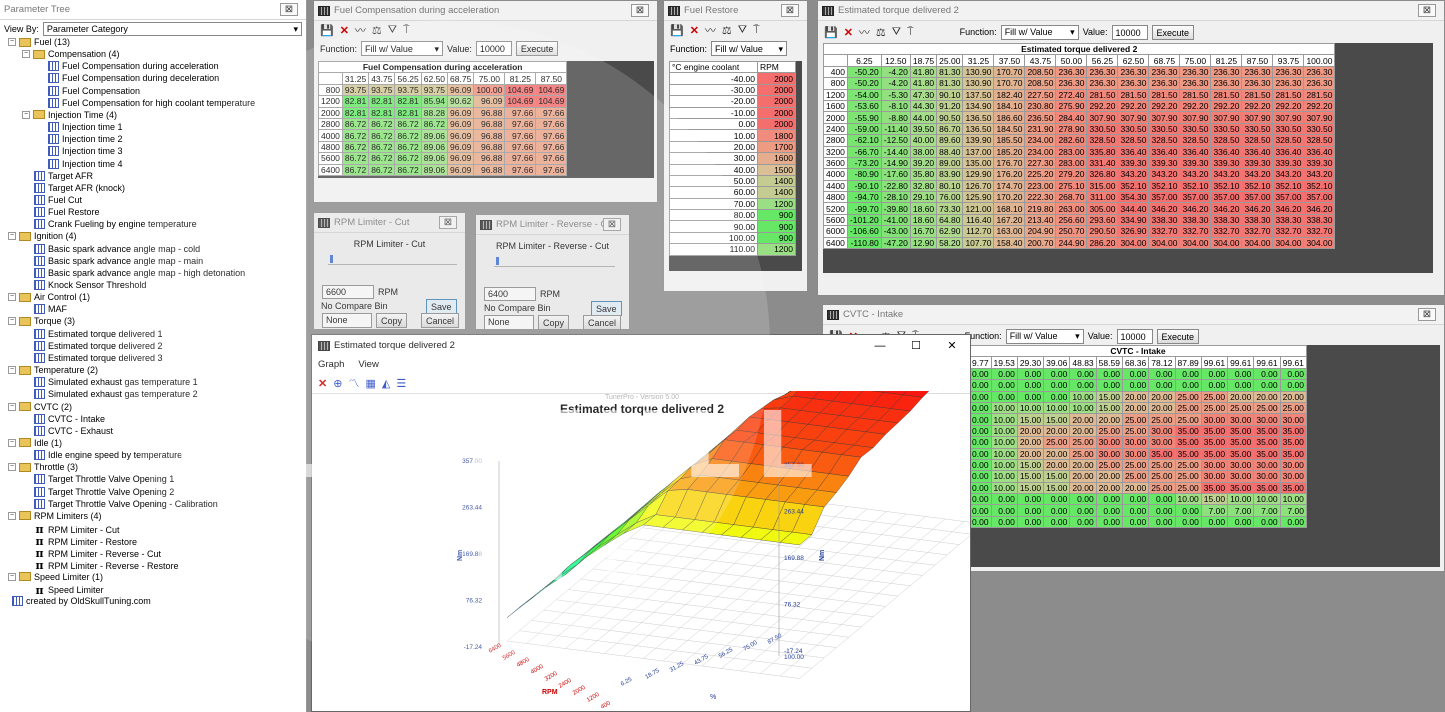  I want to click on table-cell: 100.00, so click(489, 90).